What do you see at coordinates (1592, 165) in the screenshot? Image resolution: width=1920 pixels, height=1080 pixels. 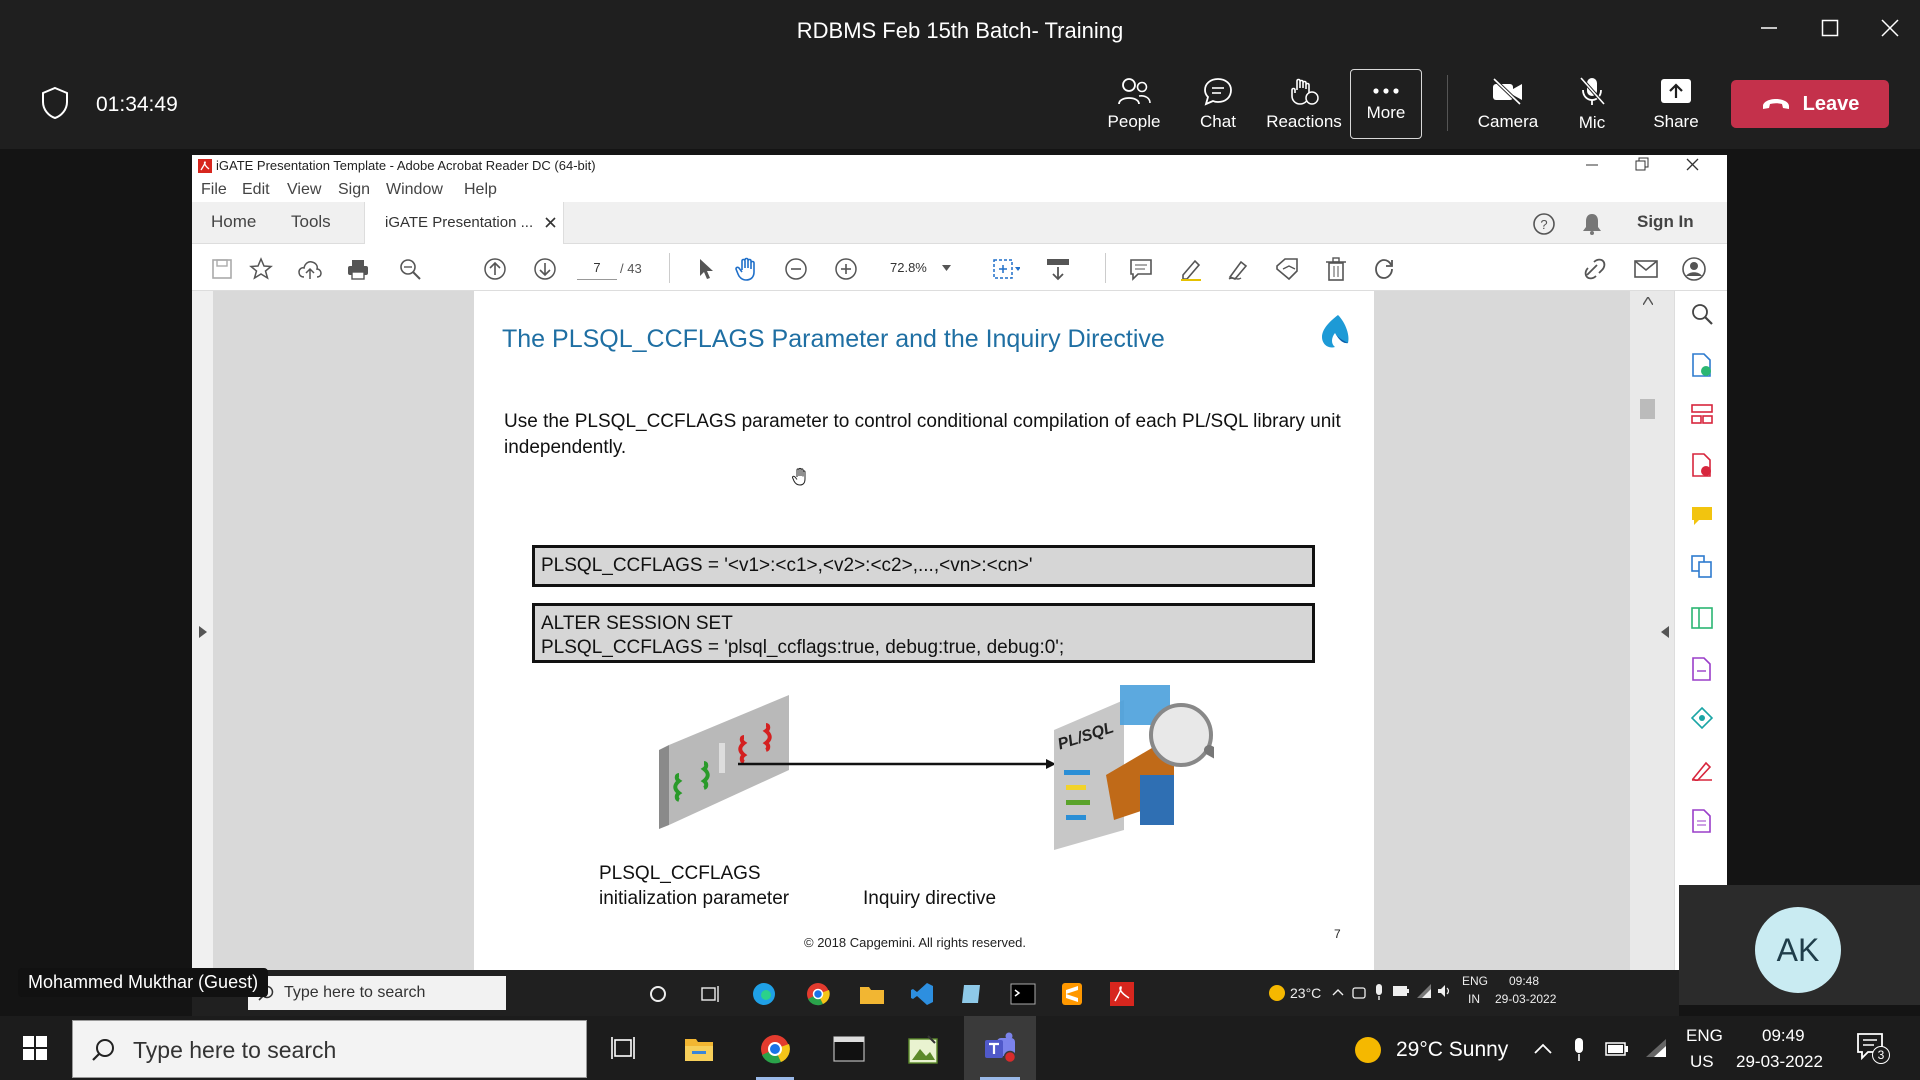 I see `minimize-icon` at bounding box center [1592, 165].